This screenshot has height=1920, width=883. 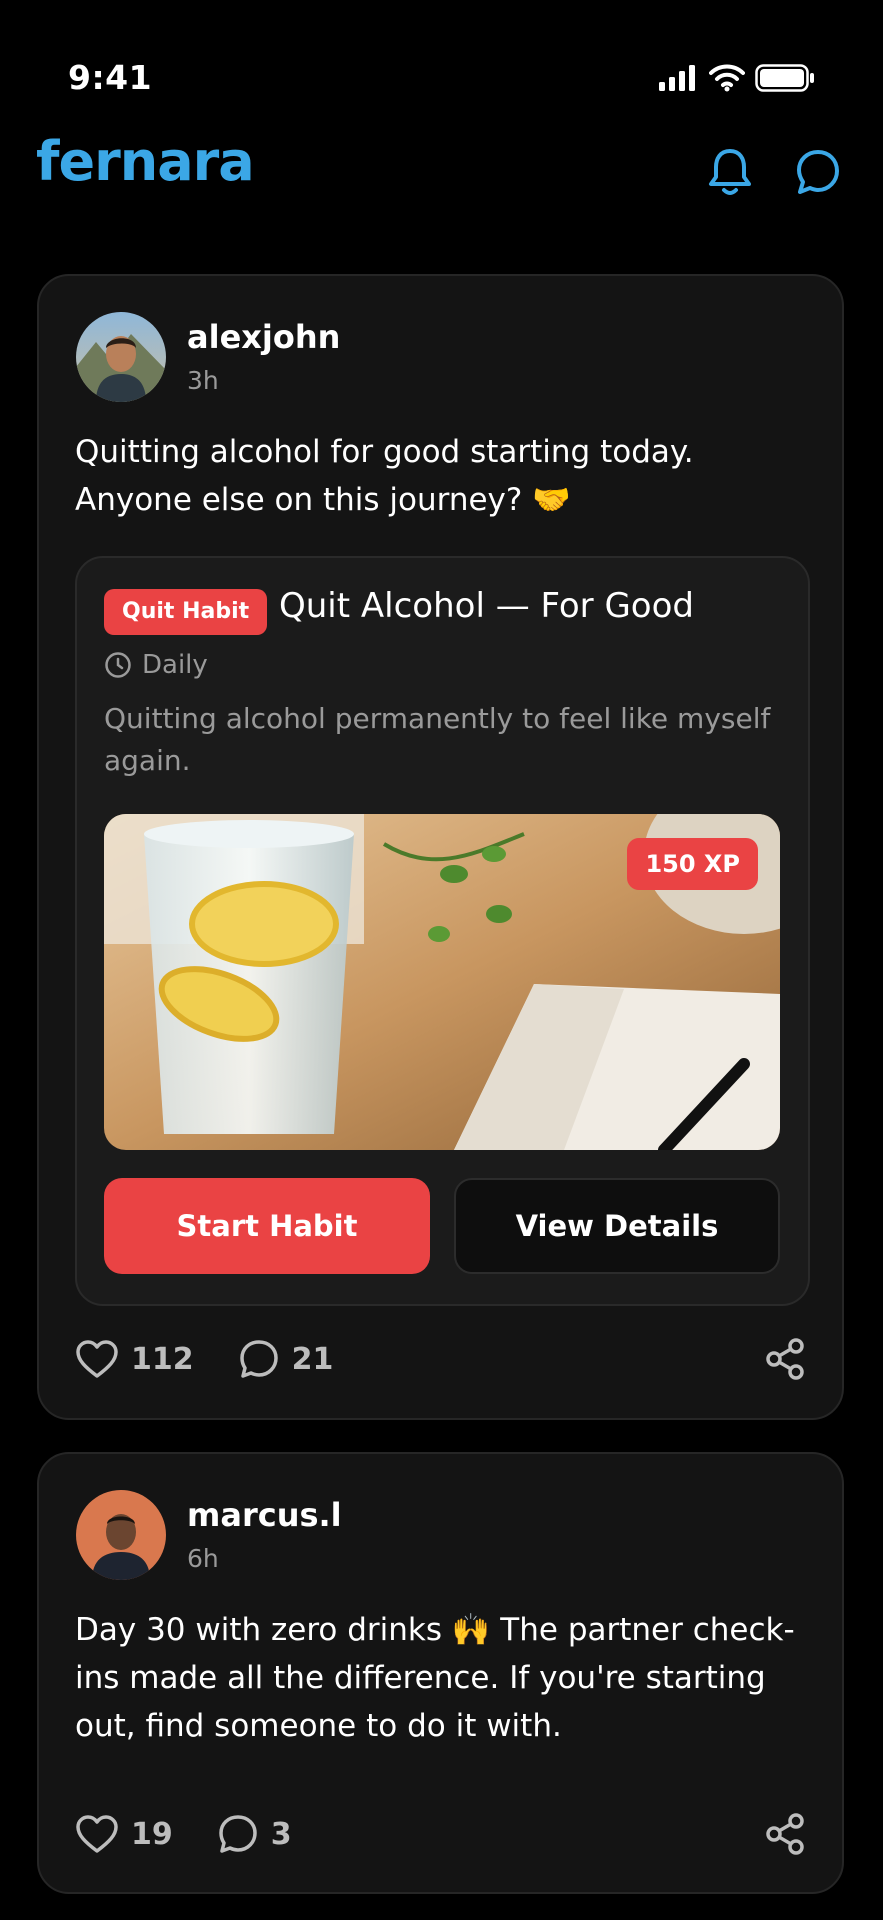 What do you see at coordinates (118, 665) in the screenshot?
I see `clock-icon` at bounding box center [118, 665].